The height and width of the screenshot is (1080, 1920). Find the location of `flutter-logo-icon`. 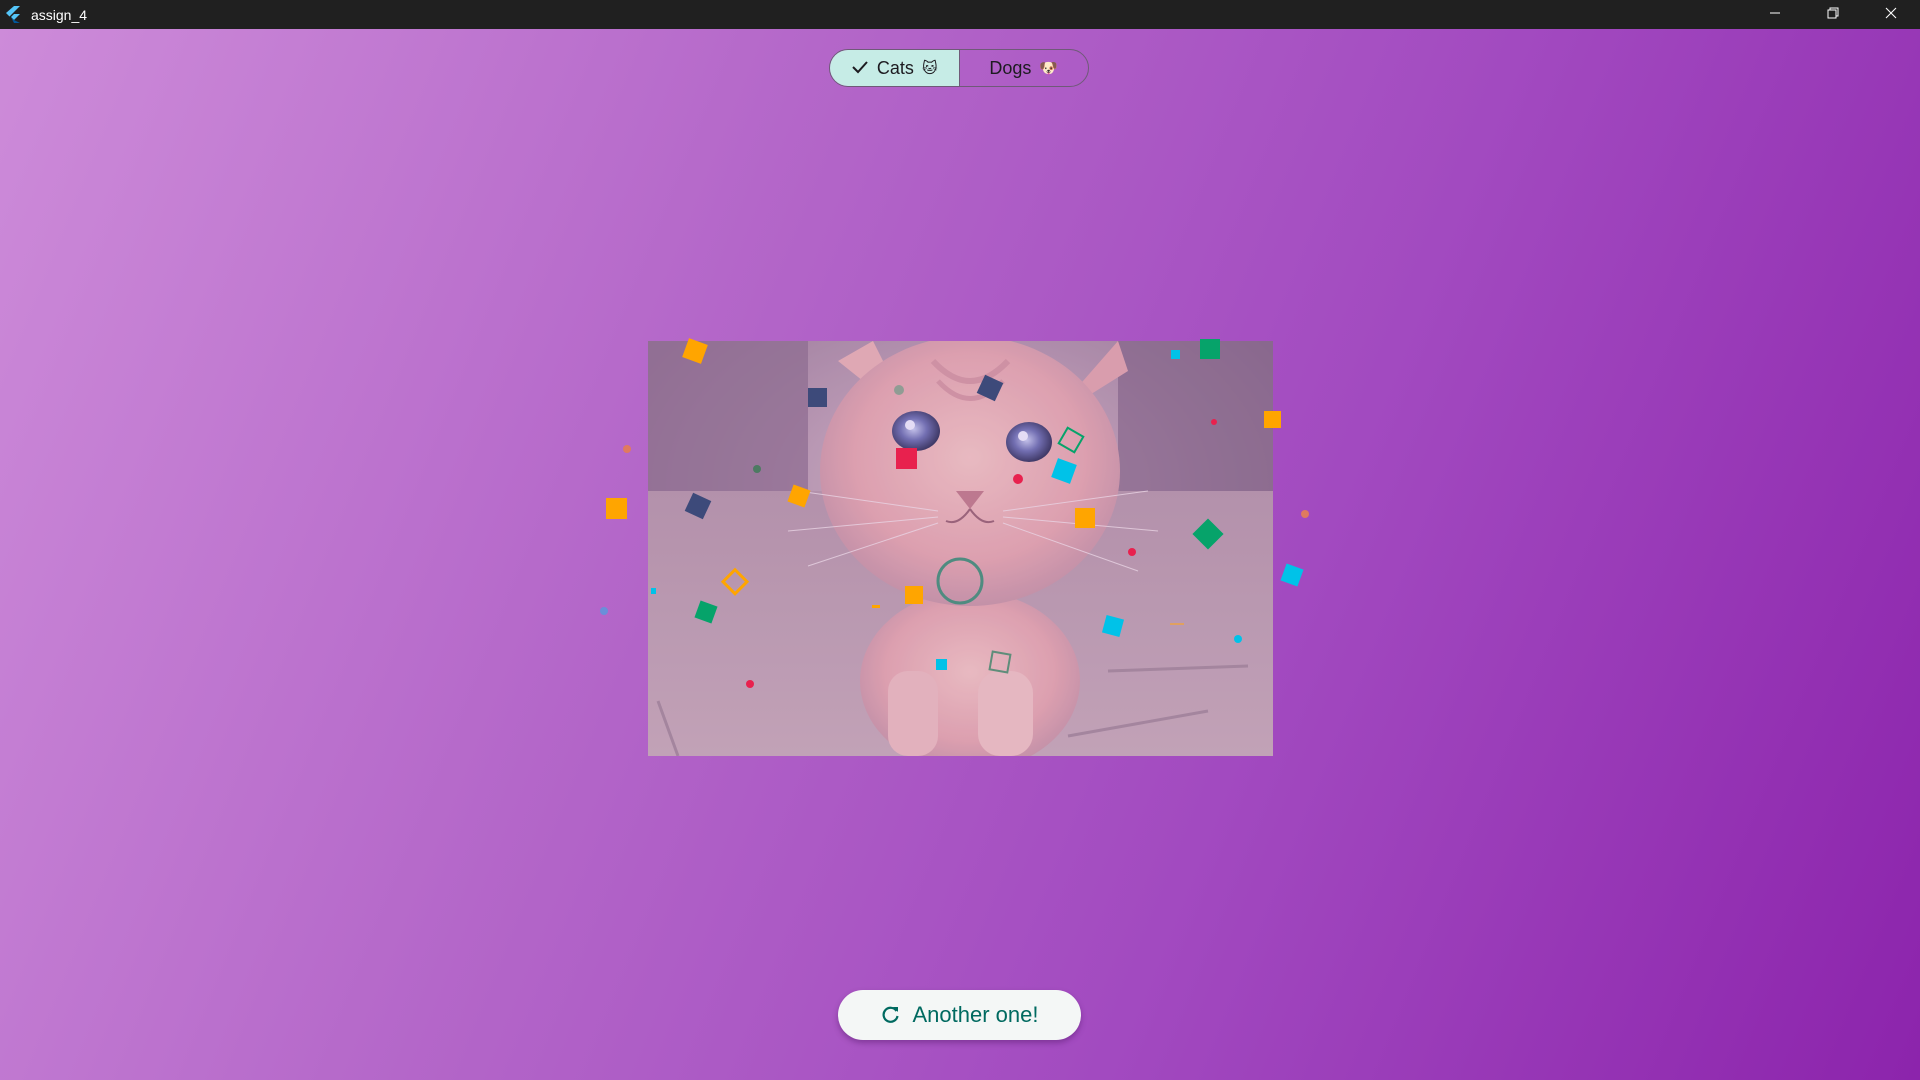

flutter-logo-icon is located at coordinates (14, 14).